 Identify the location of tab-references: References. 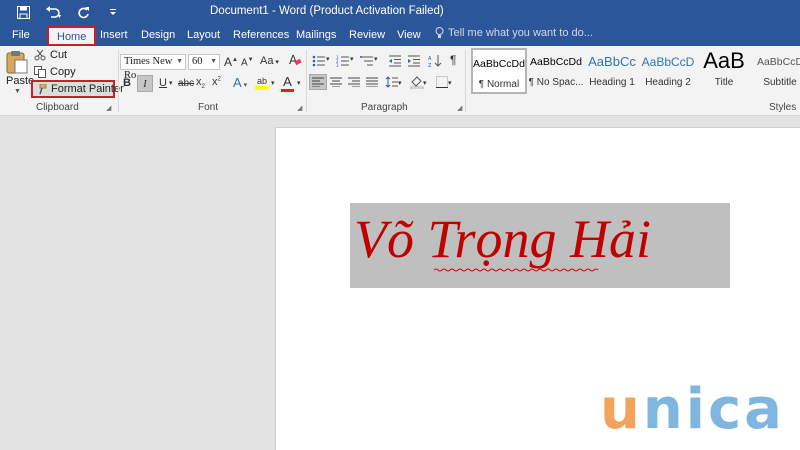
(261, 35).